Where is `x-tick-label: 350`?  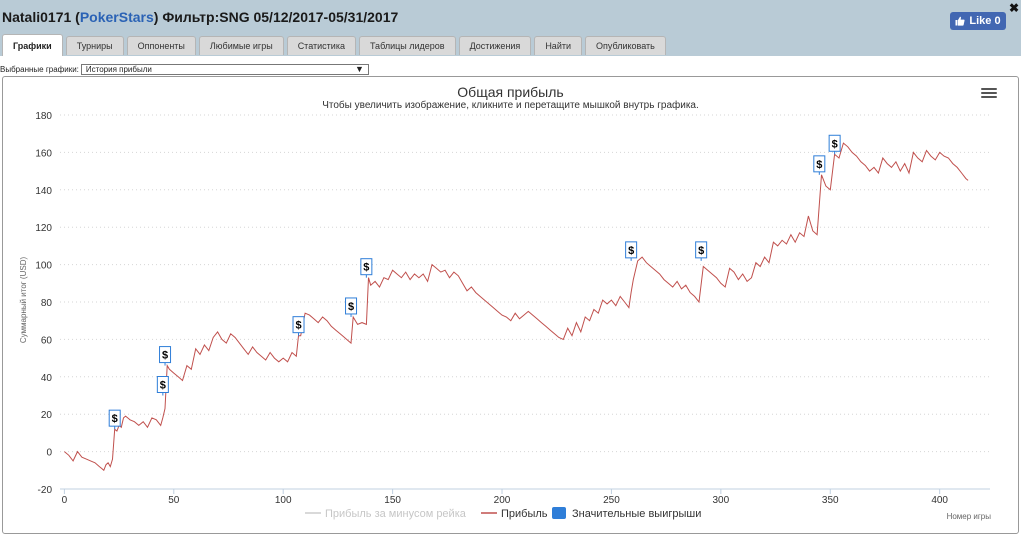
x-tick-label: 350 is located at coordinates (830, 500).